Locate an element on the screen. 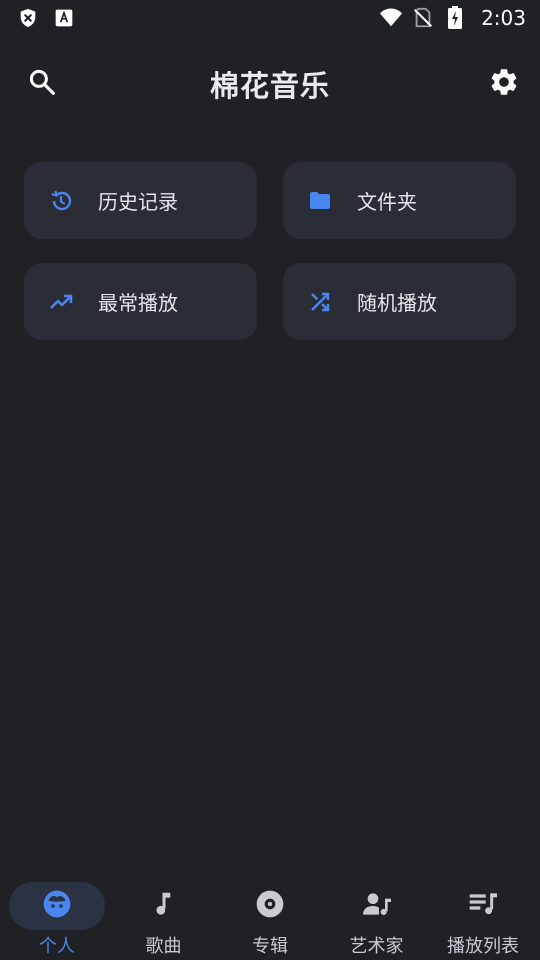 This screenshot has width=540, height=960. status-time: 2:03 is located at coordinates (503, 18).